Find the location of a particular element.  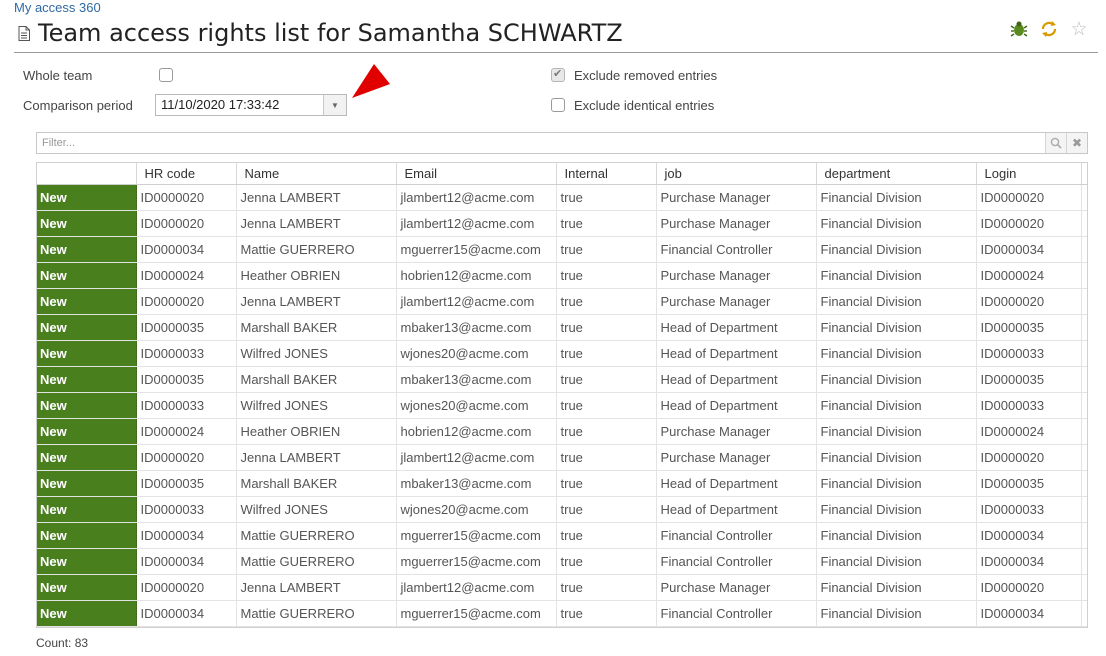

email-cell: mguerrer15@acme.com is located at coordinates (476, 249).